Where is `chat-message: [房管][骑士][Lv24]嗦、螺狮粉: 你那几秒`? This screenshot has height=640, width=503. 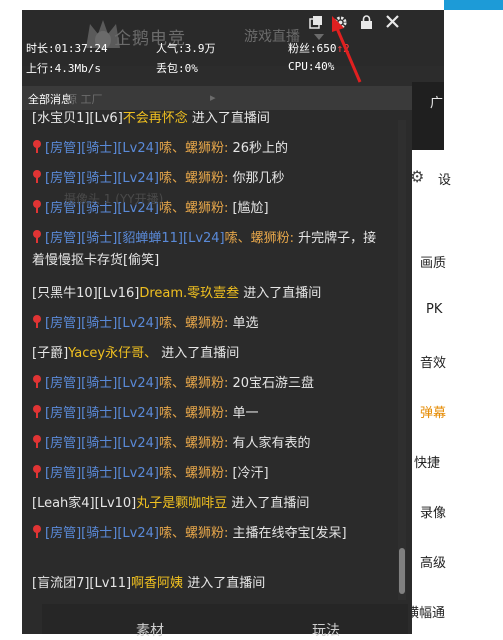 chat-message: [房管][骑士][Lv24]嗦、螺狮粉: 你那几秒 is located at coordinates (158, 179).